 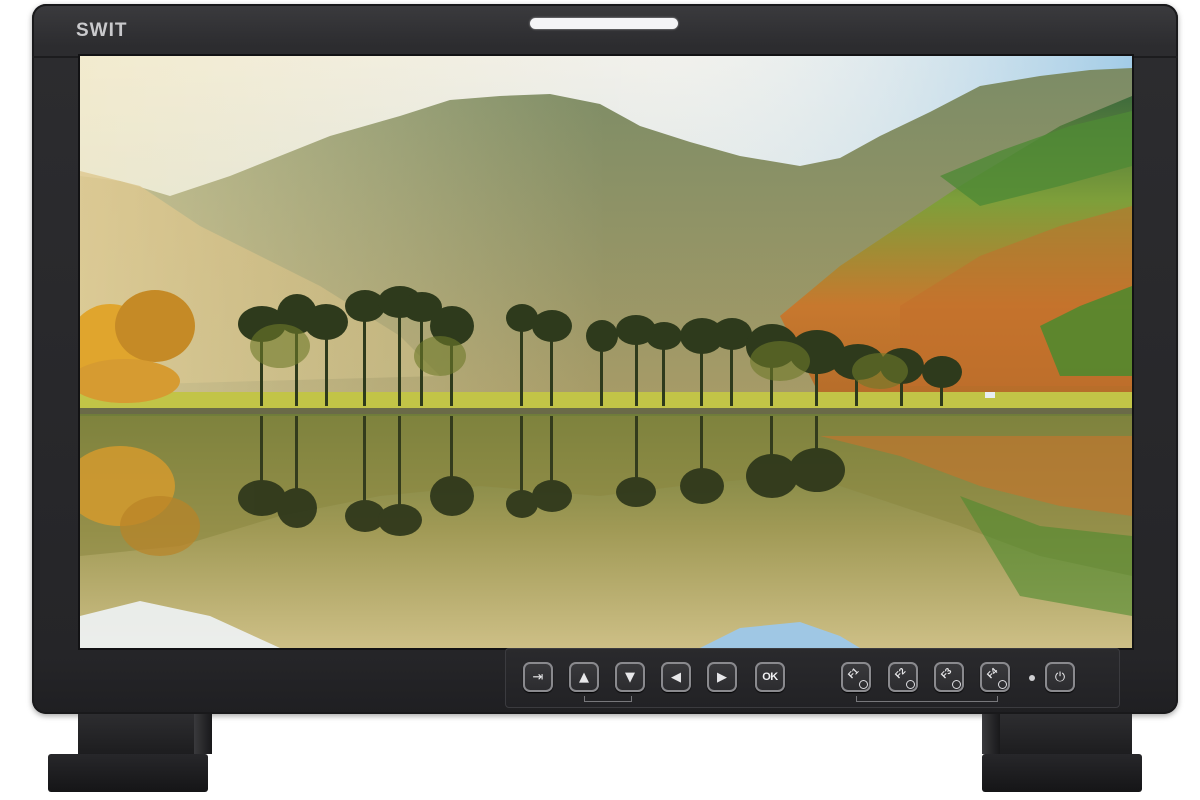 What do you see at coordinates (900, 673) in the screenshot?
I see `f2-label: F2` at bounding box center [900, 673].